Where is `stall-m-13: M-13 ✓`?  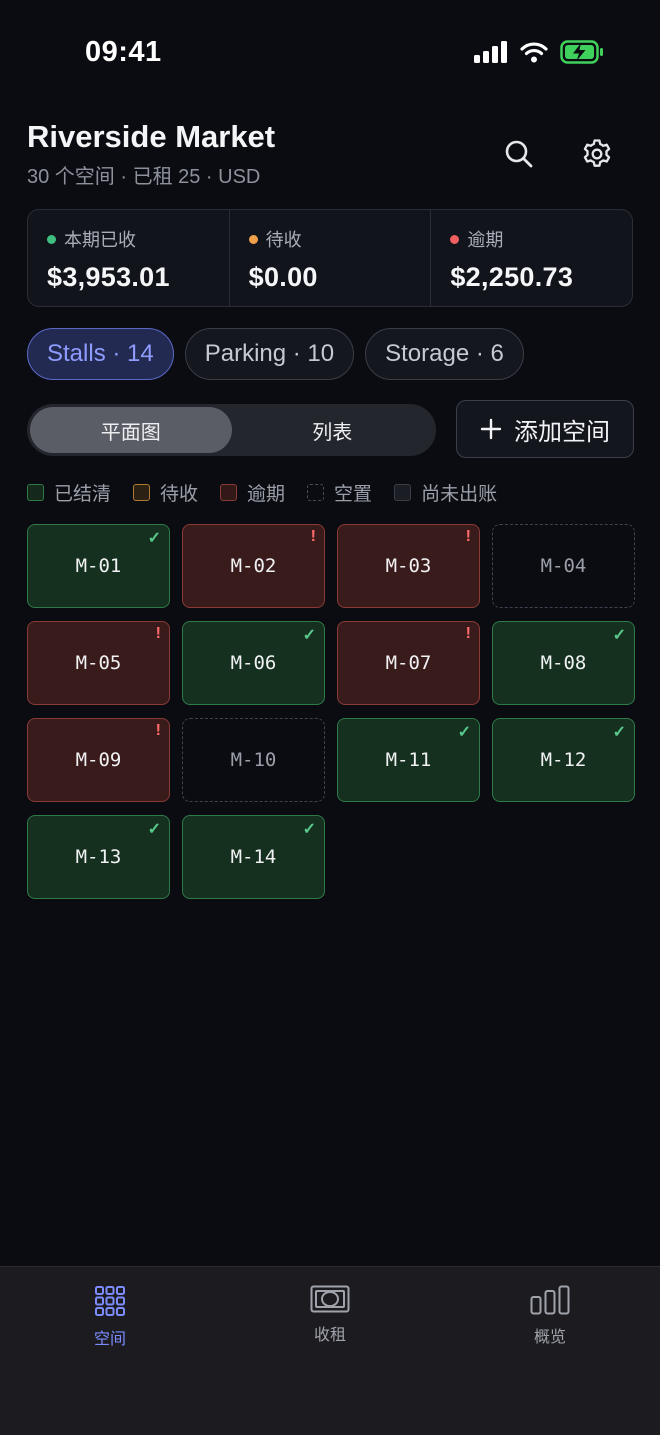
stall-m-13: M-13 ✓ is located at coordinates (98, 857).